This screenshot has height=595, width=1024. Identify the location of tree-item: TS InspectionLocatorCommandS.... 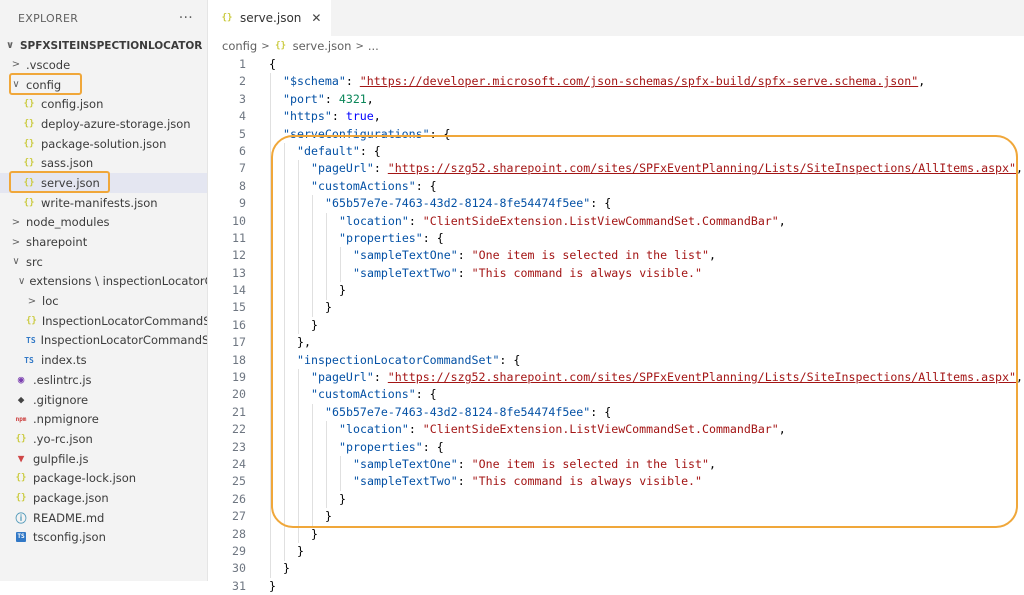
(103, 341).